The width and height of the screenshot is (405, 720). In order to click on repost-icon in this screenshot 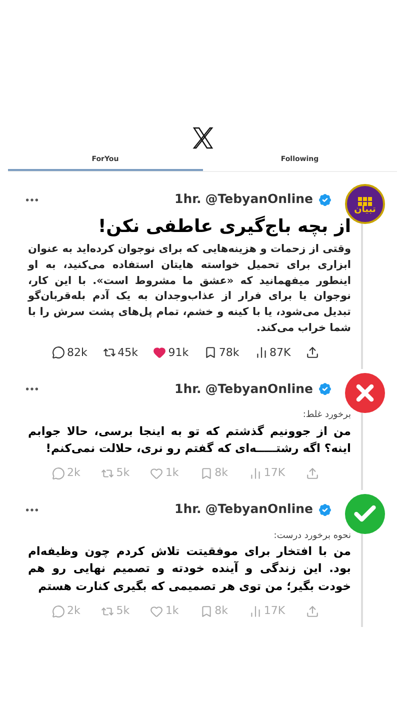, I will do `click(109, 353)`.